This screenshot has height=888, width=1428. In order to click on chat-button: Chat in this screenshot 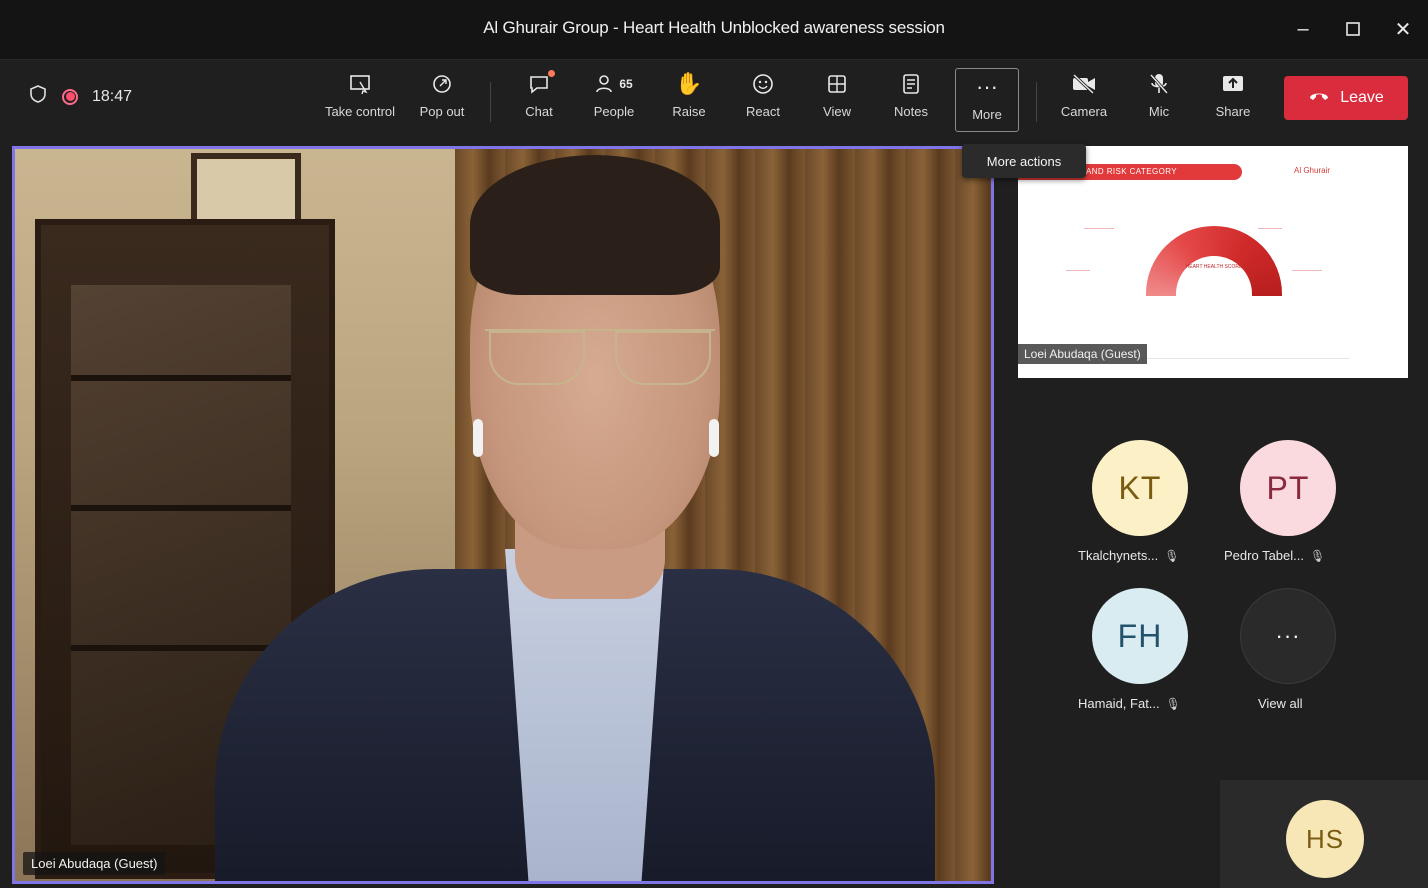, I will do `click(539, 100)`.